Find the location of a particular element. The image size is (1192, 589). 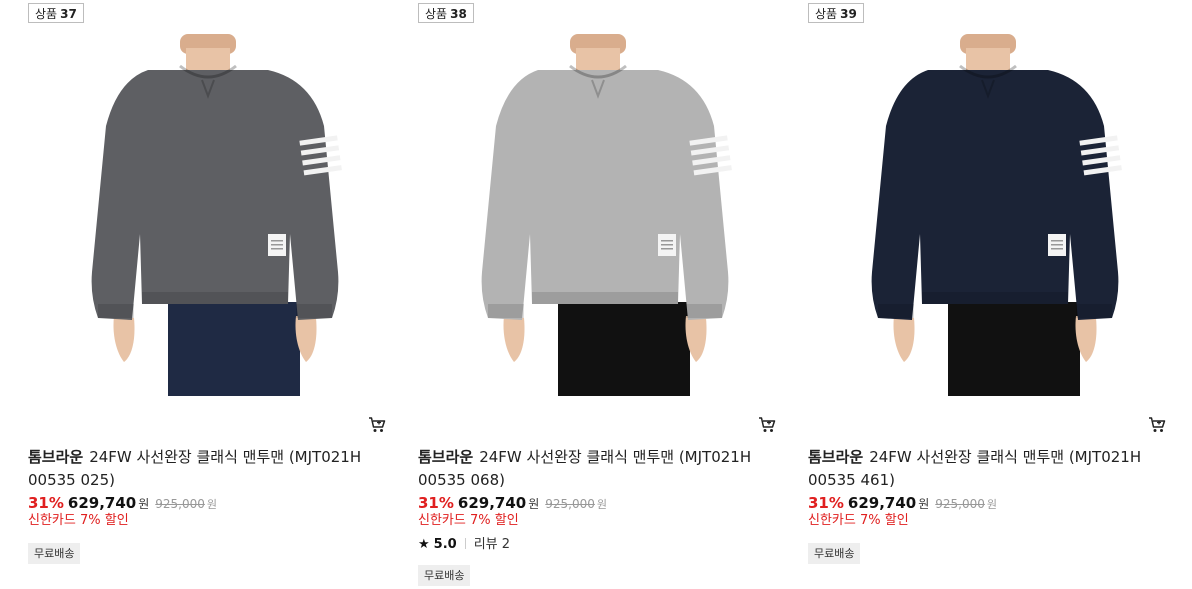

review-count: 2 is located at coordinates (506, 544).